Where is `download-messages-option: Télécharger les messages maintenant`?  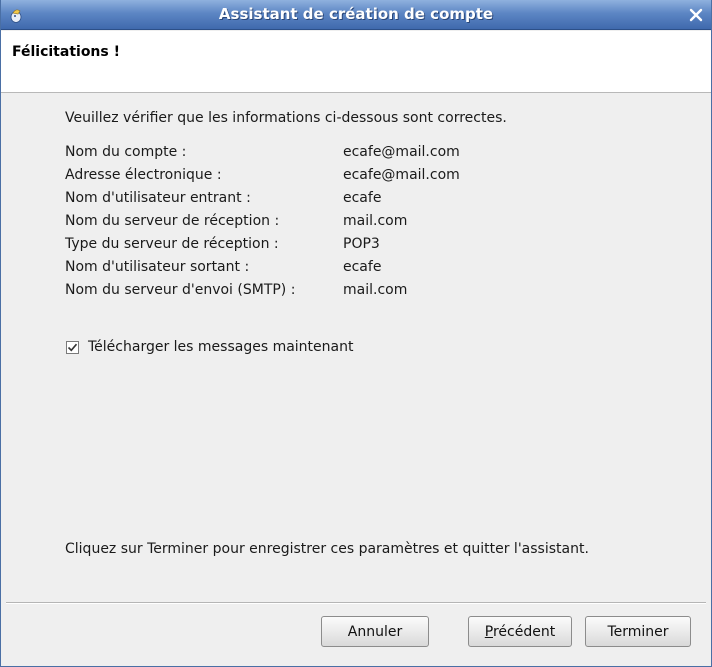
download-messages-option: Télécharger les messages maintenant is located at coordinates (209, 347).